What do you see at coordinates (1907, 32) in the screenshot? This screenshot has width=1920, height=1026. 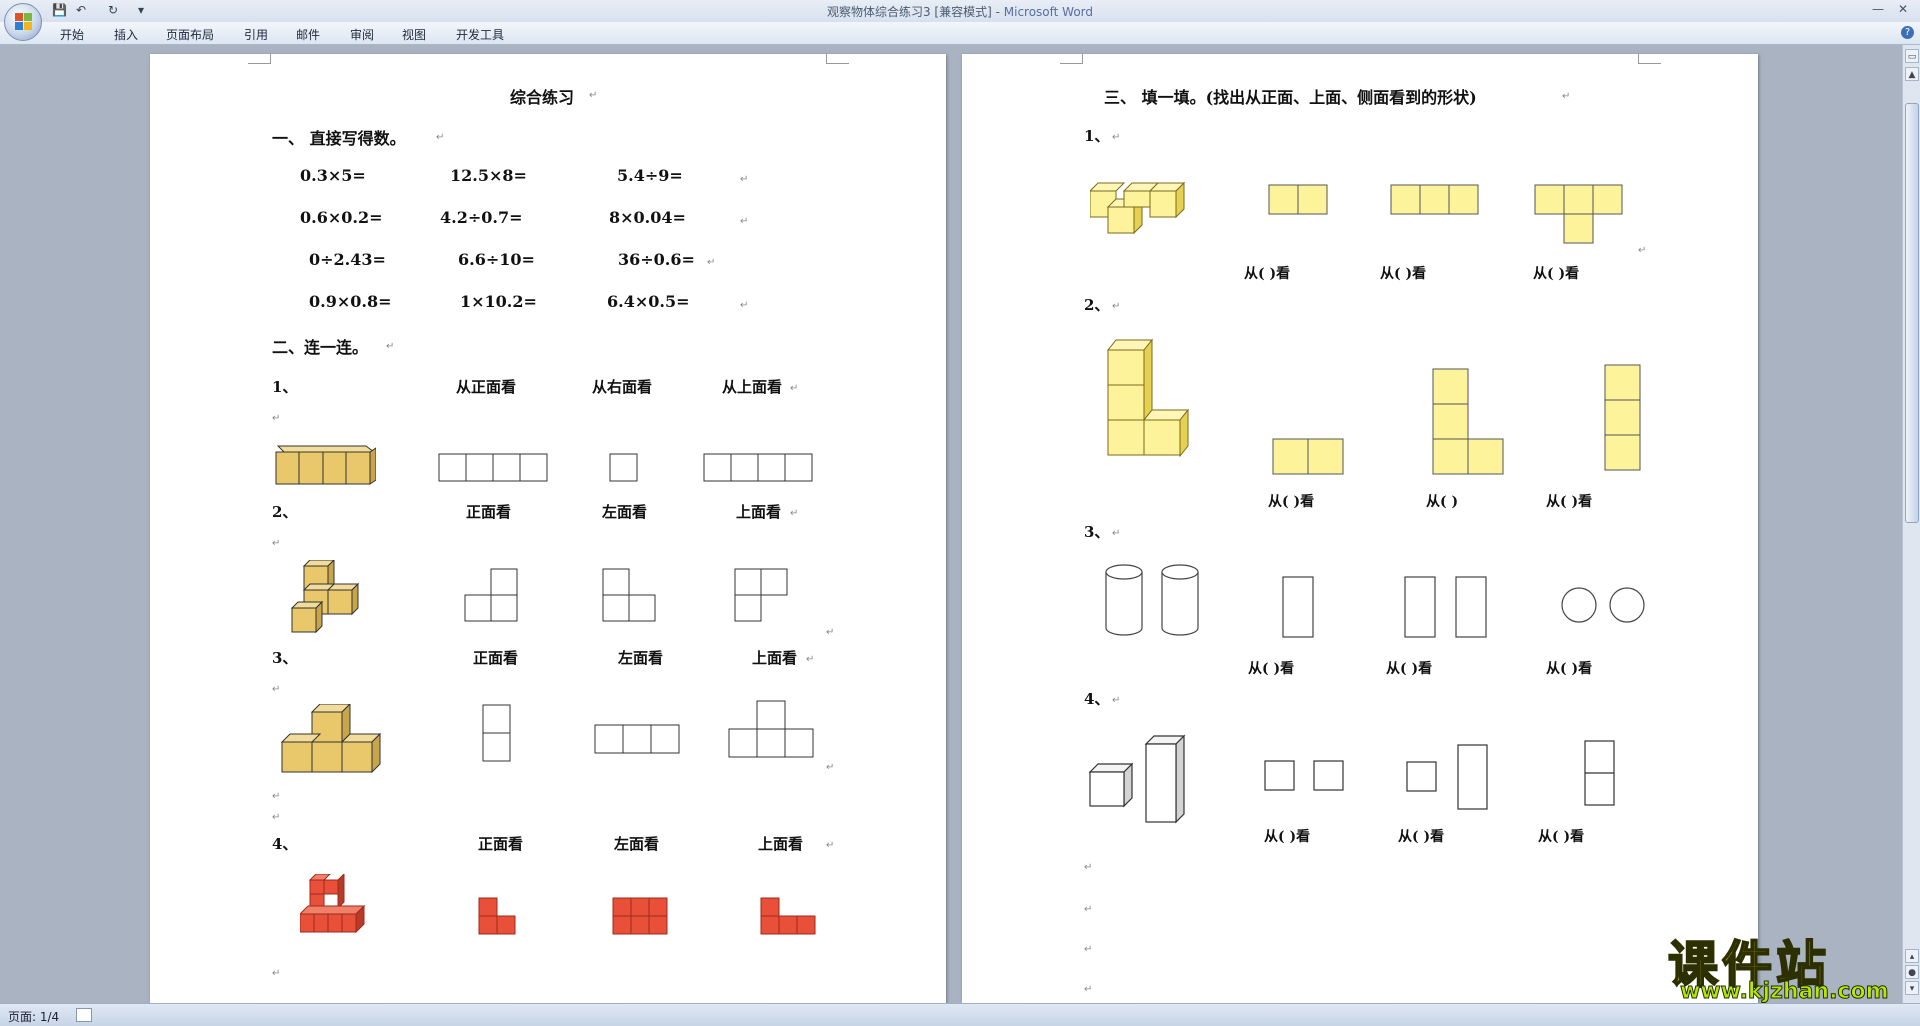 I see `help-icon: ?` at bounding box center [1907, 32].